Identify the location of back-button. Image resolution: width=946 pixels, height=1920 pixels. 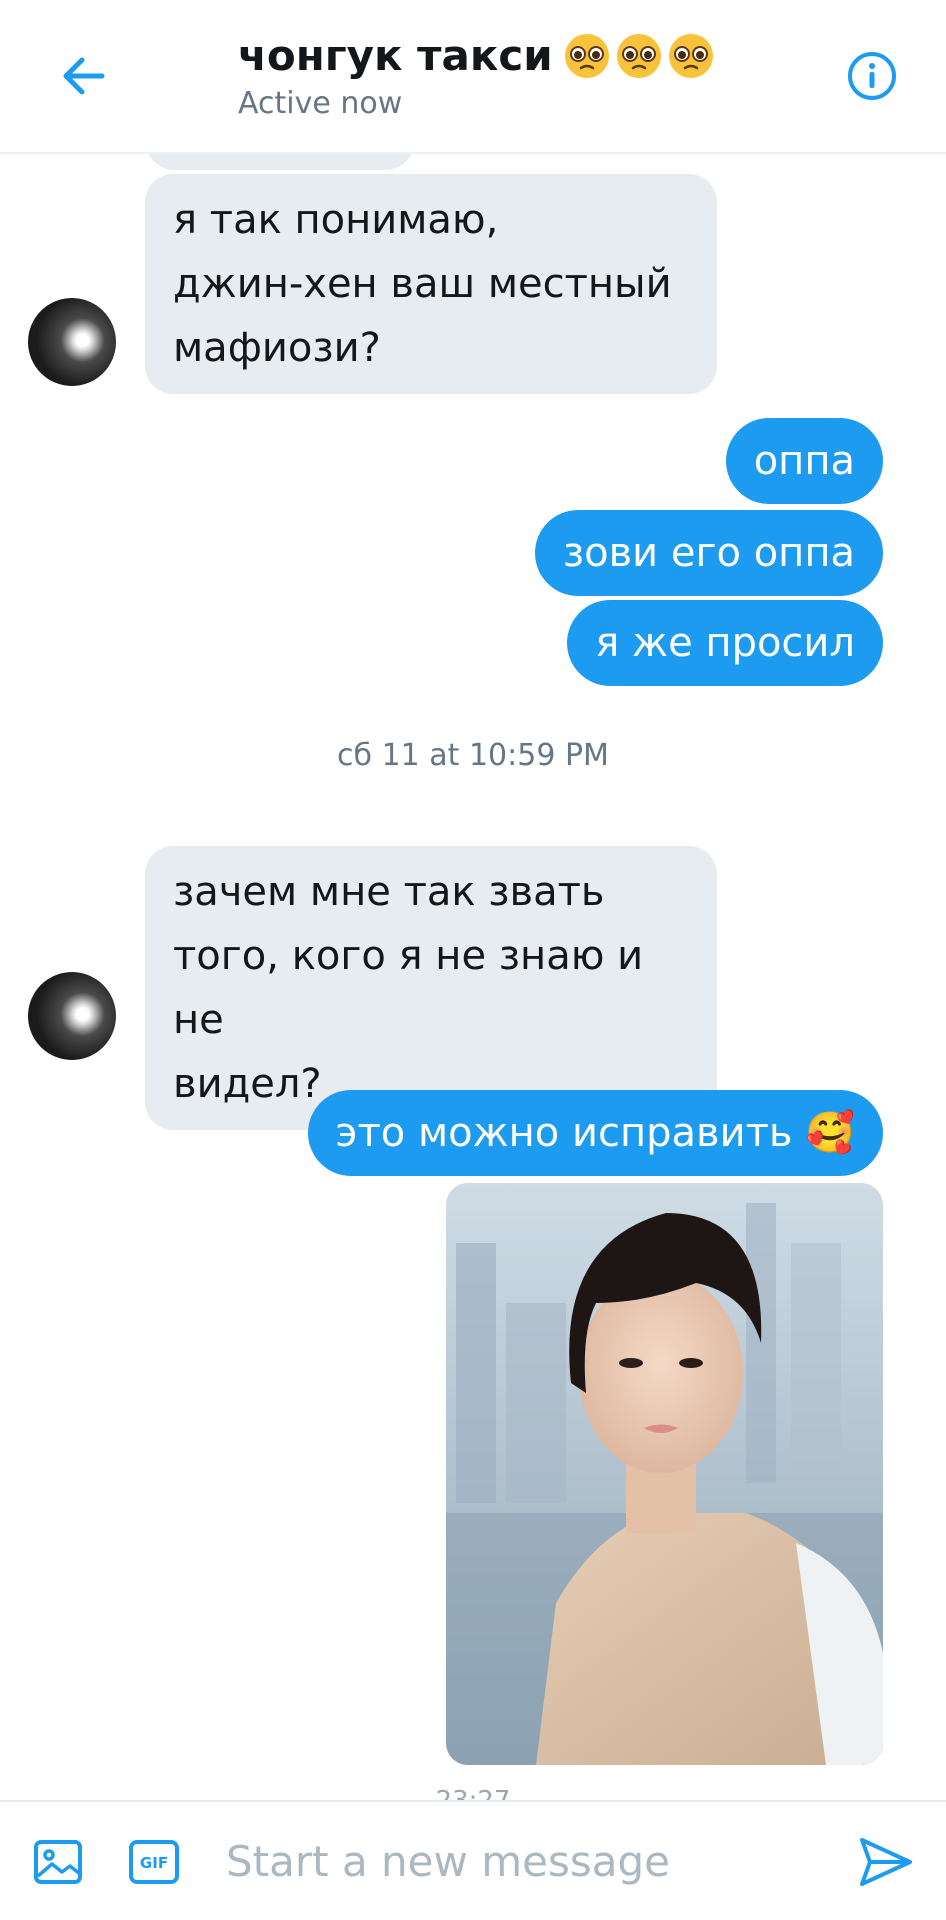
(84, 76).